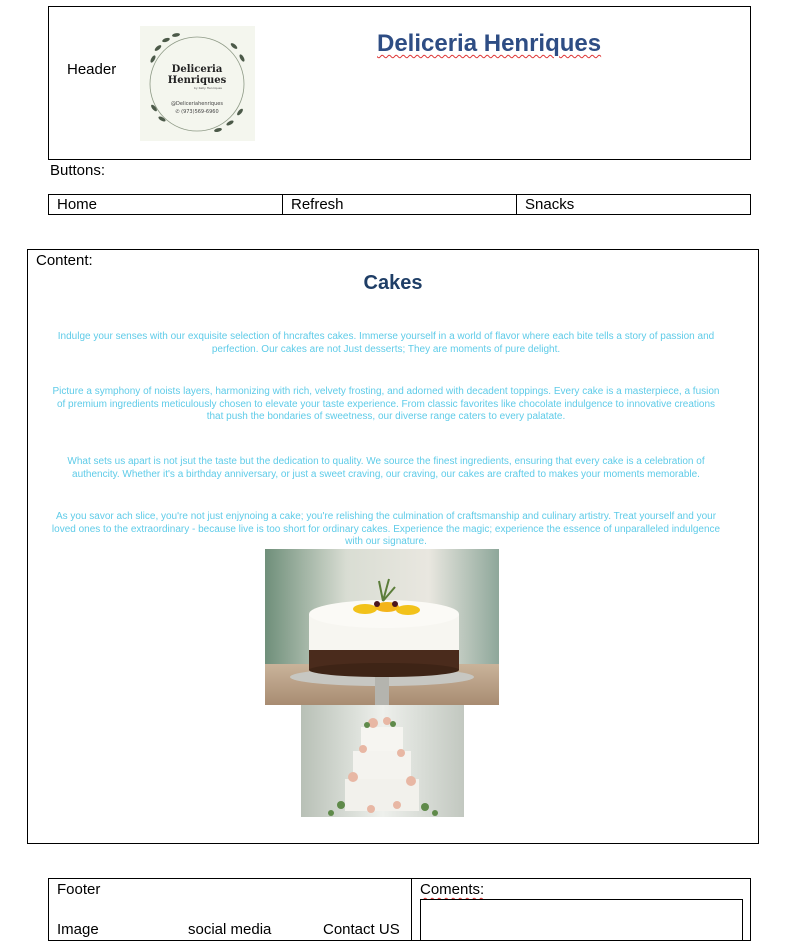 The image size is (787, 946). What do you see at coordinates (166, 204) in the screenshot?
I see `home-button: Home` at bounding box center [166, 204].